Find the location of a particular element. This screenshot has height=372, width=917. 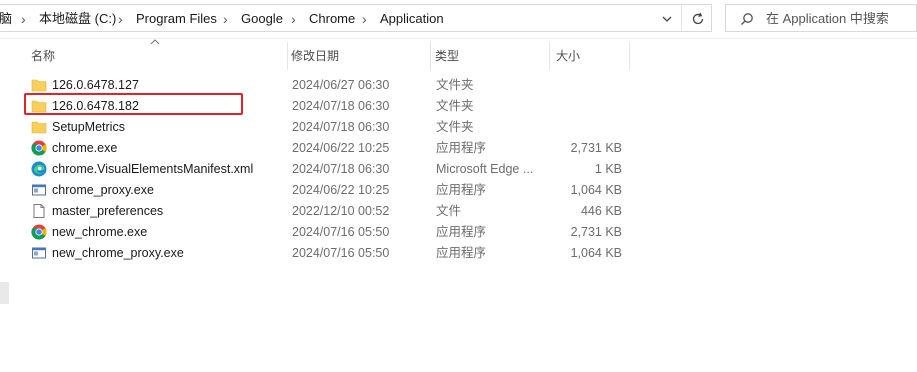

file-name: master_preferences is located at coordinates (108, 211).